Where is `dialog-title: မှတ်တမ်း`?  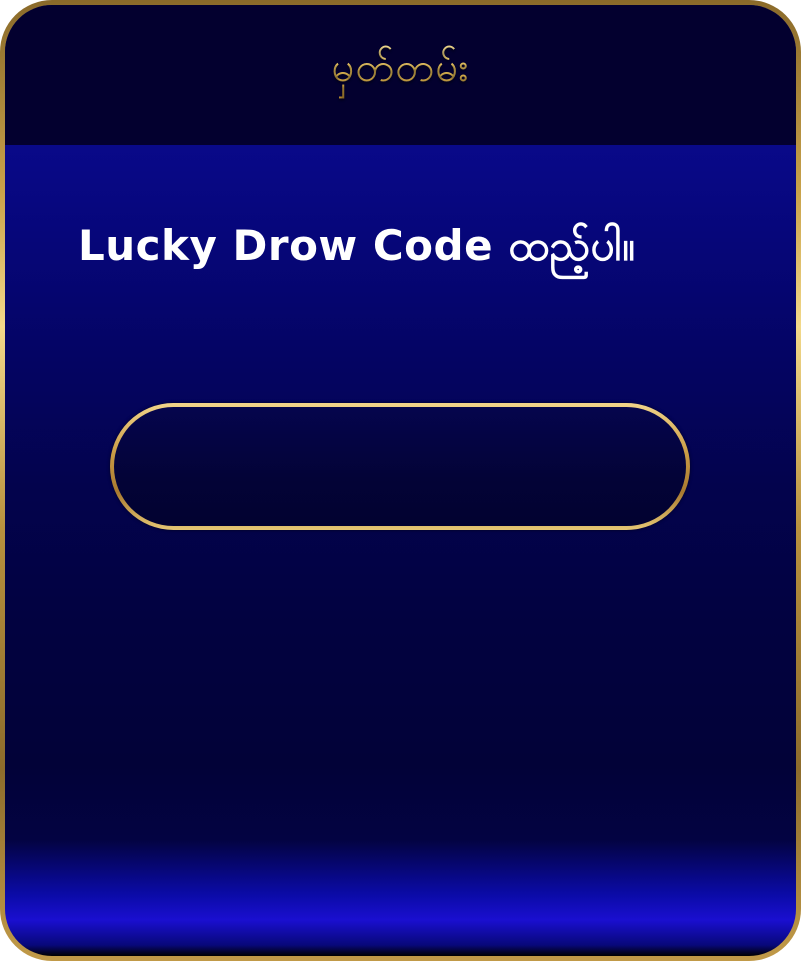 dialog-title: မှတ်တမ်း is located at coordinates (401, 71).